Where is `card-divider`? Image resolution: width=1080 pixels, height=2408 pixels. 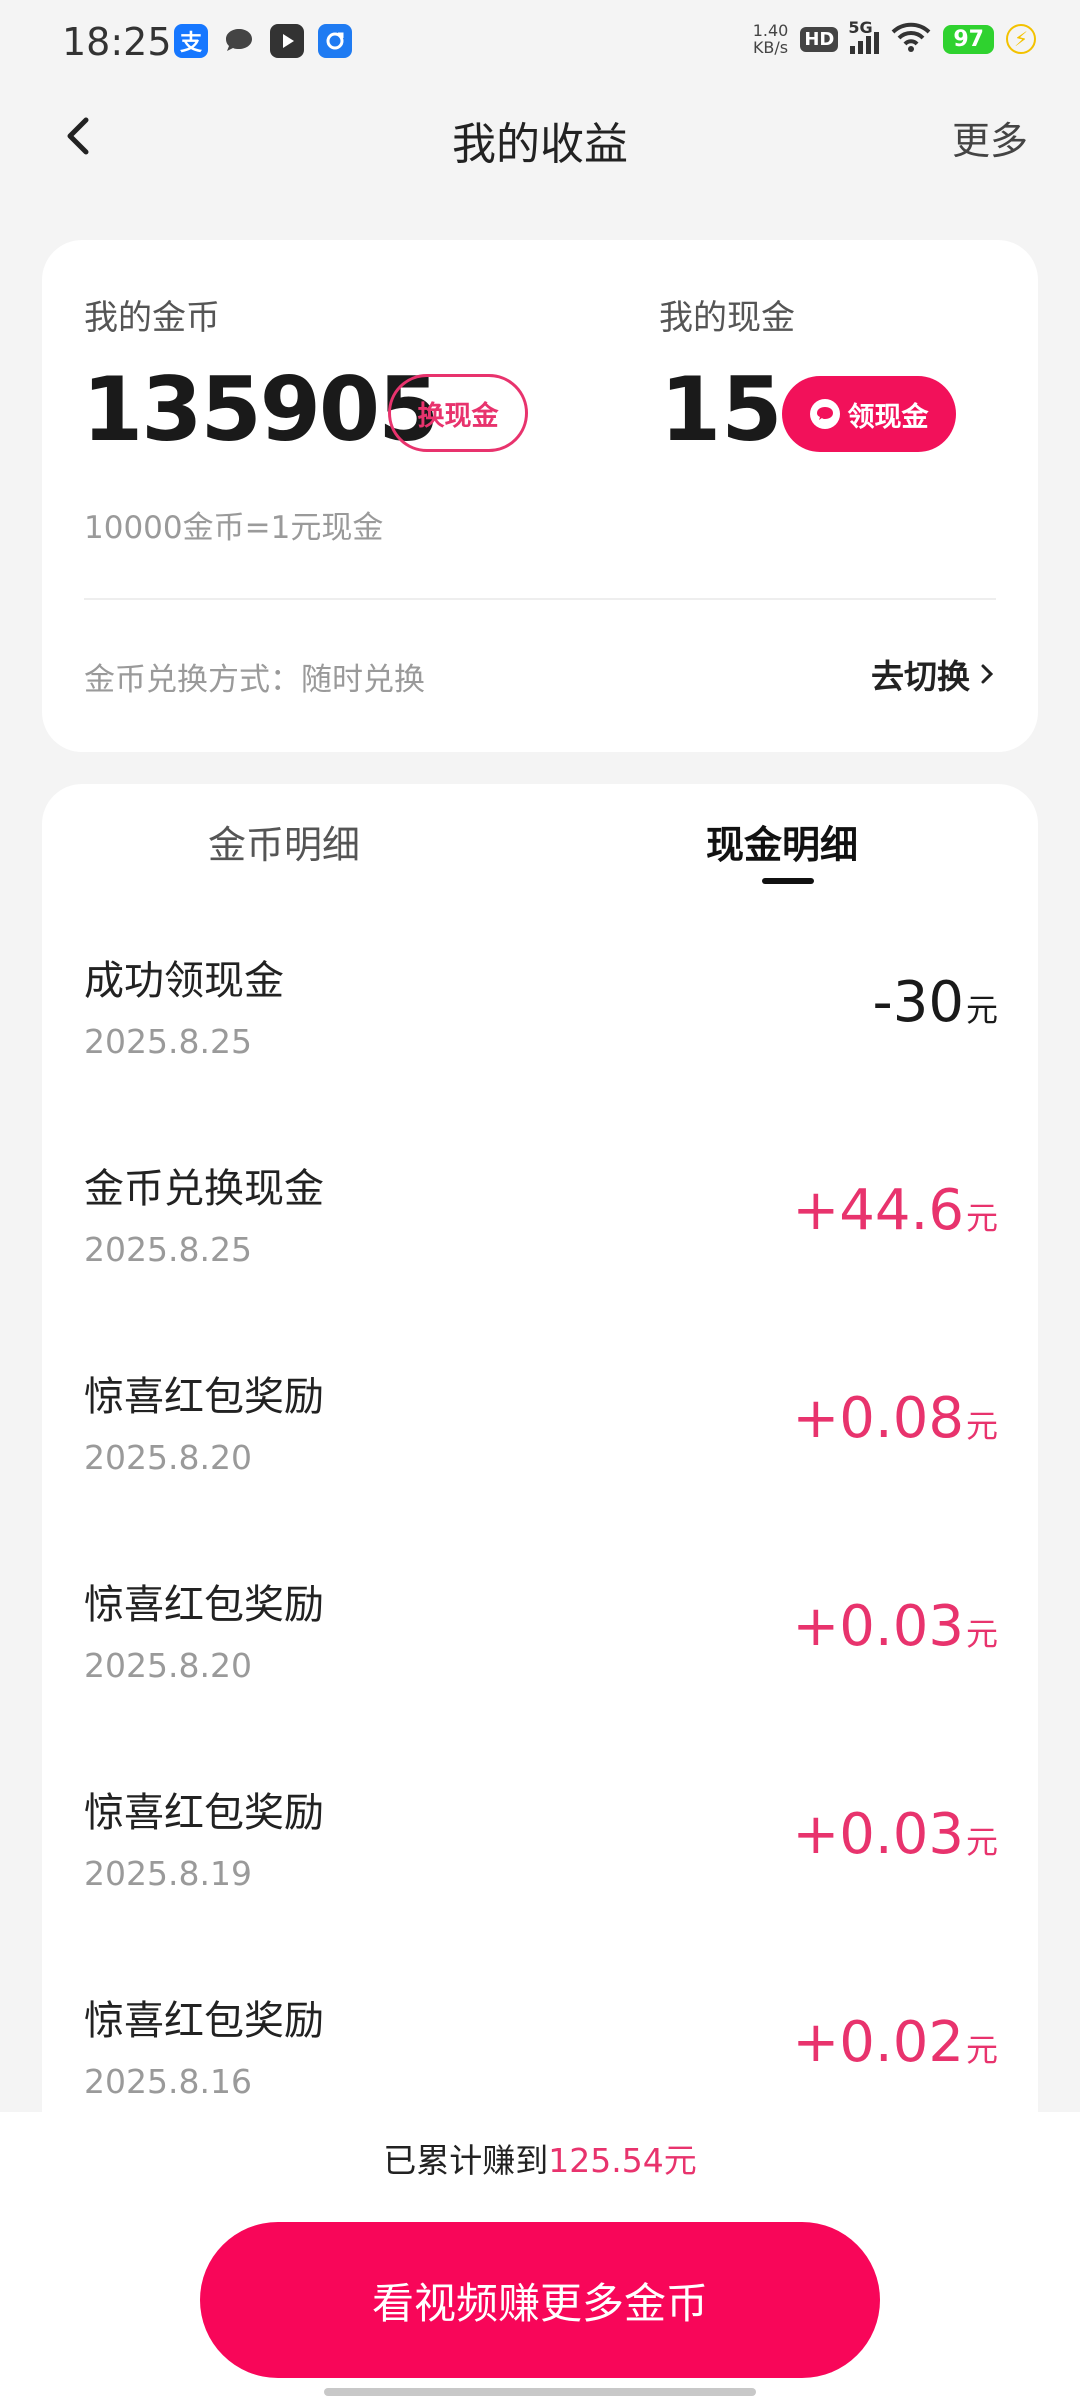 card-divider is located at coordinates (540, 599).